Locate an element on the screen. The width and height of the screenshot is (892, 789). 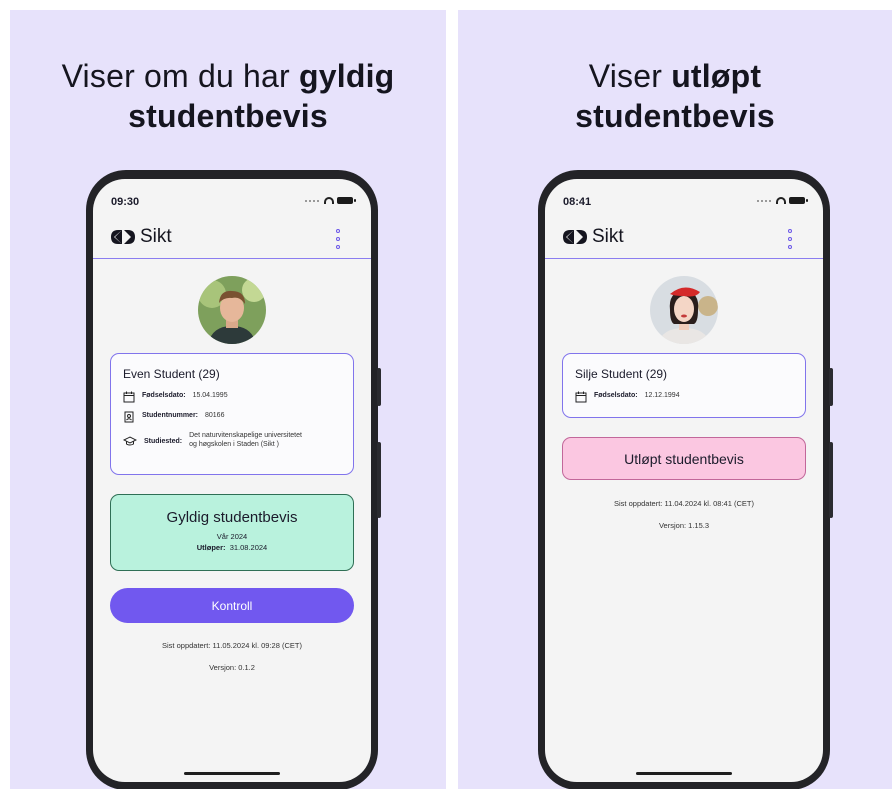
expires-value: 31.08.2024 is located at coordinates (248, 547).